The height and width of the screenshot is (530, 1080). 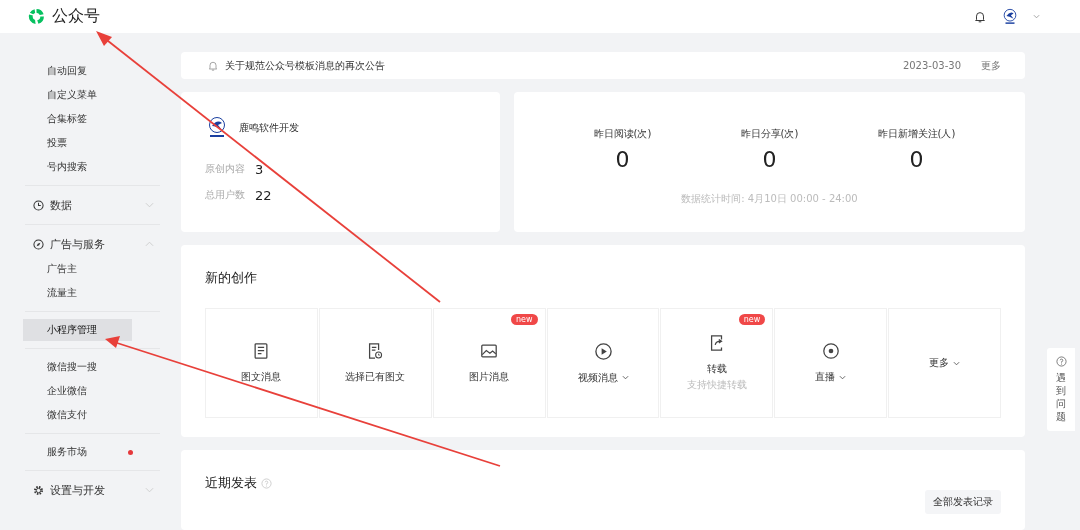 What do you see at coordinates (489, 351) in the screenshot?
I see `image-icon` at bounding box center [489, 351].